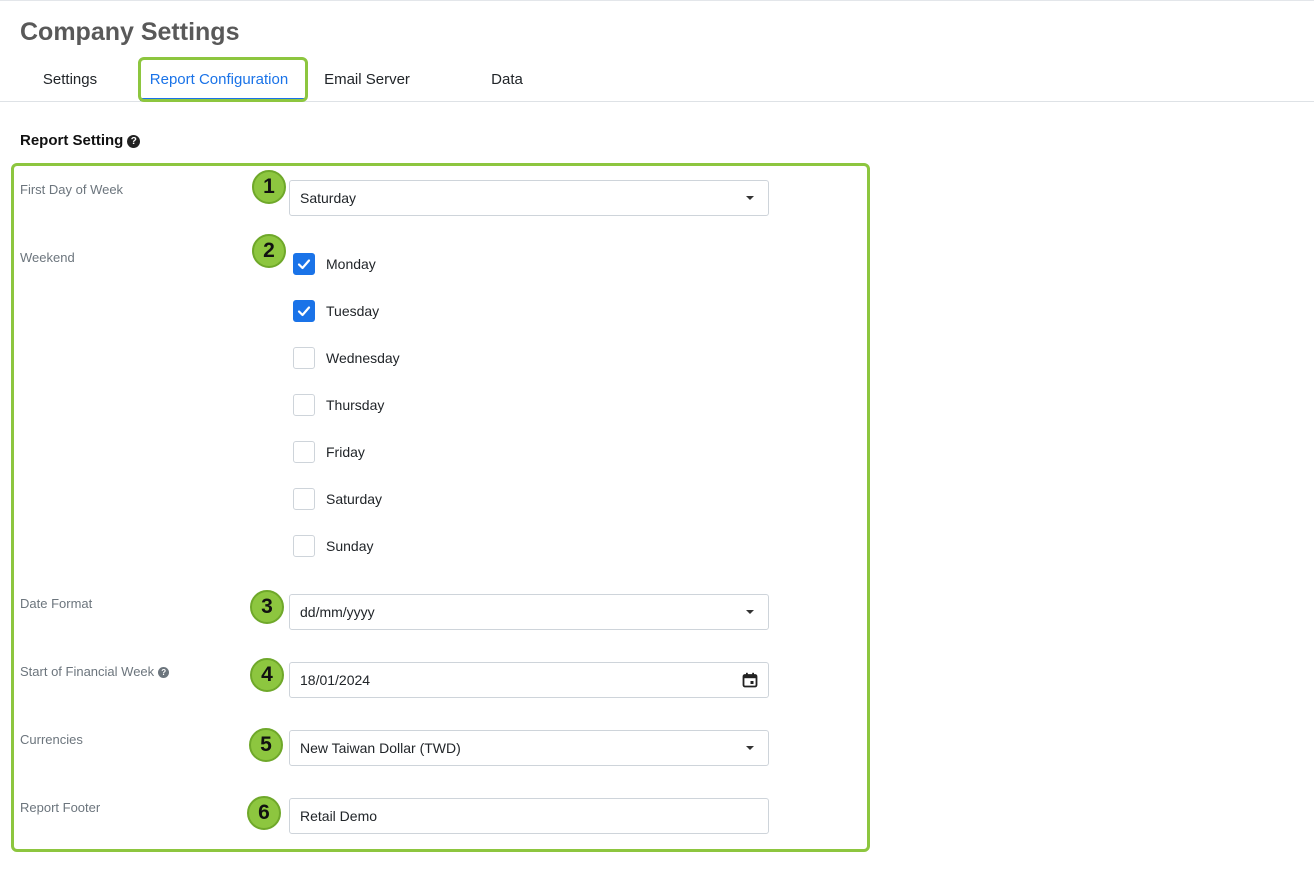 The image size is (1314, 877). Describe the element at coordinates (267, 607) in the screenshot. I see `step-badge-3: 3` at that location.